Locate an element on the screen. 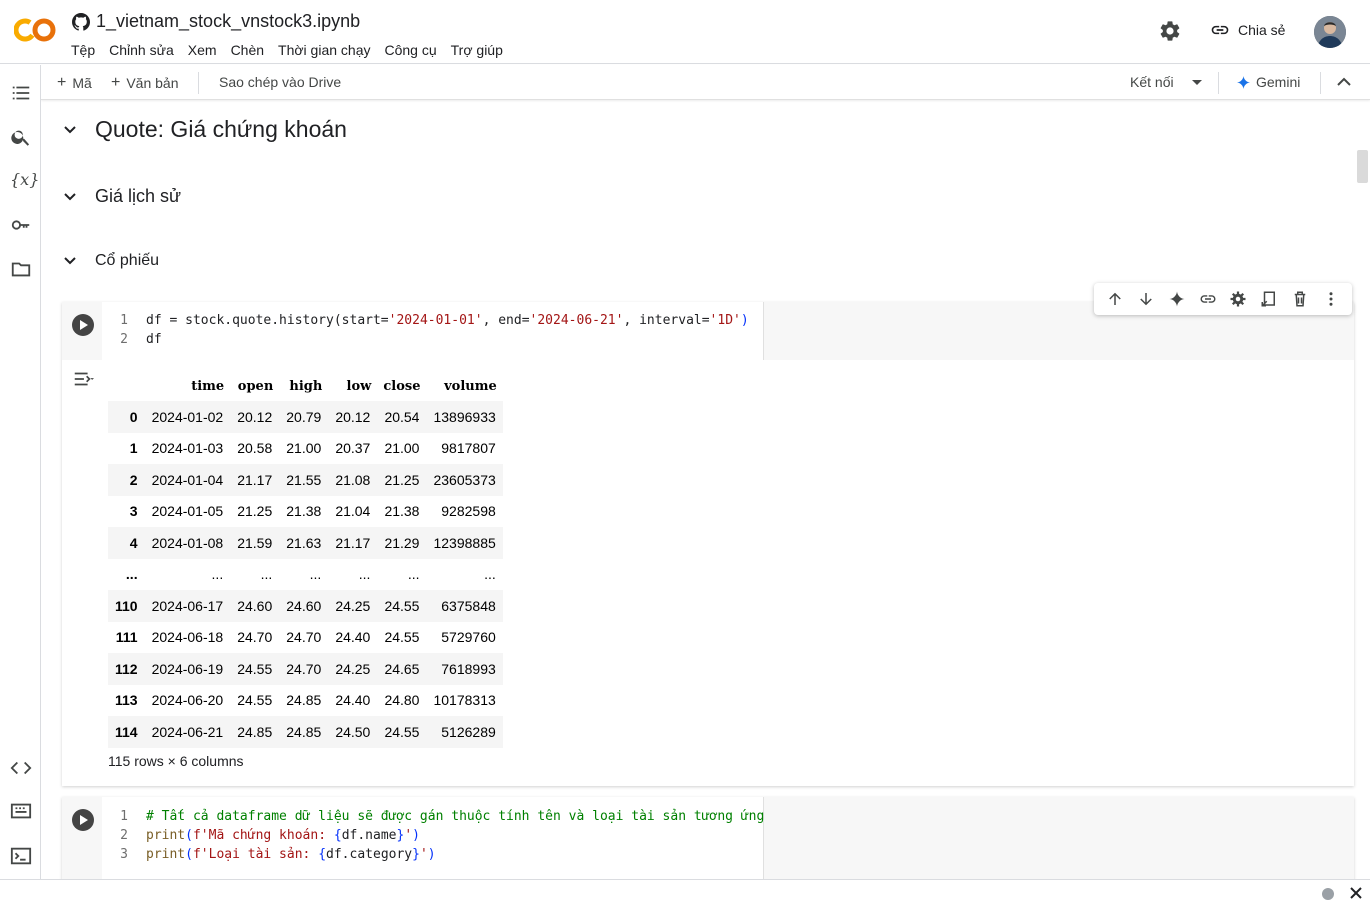 The image size is (1370, 907). close-icon is located at coordinates (1356, 893).